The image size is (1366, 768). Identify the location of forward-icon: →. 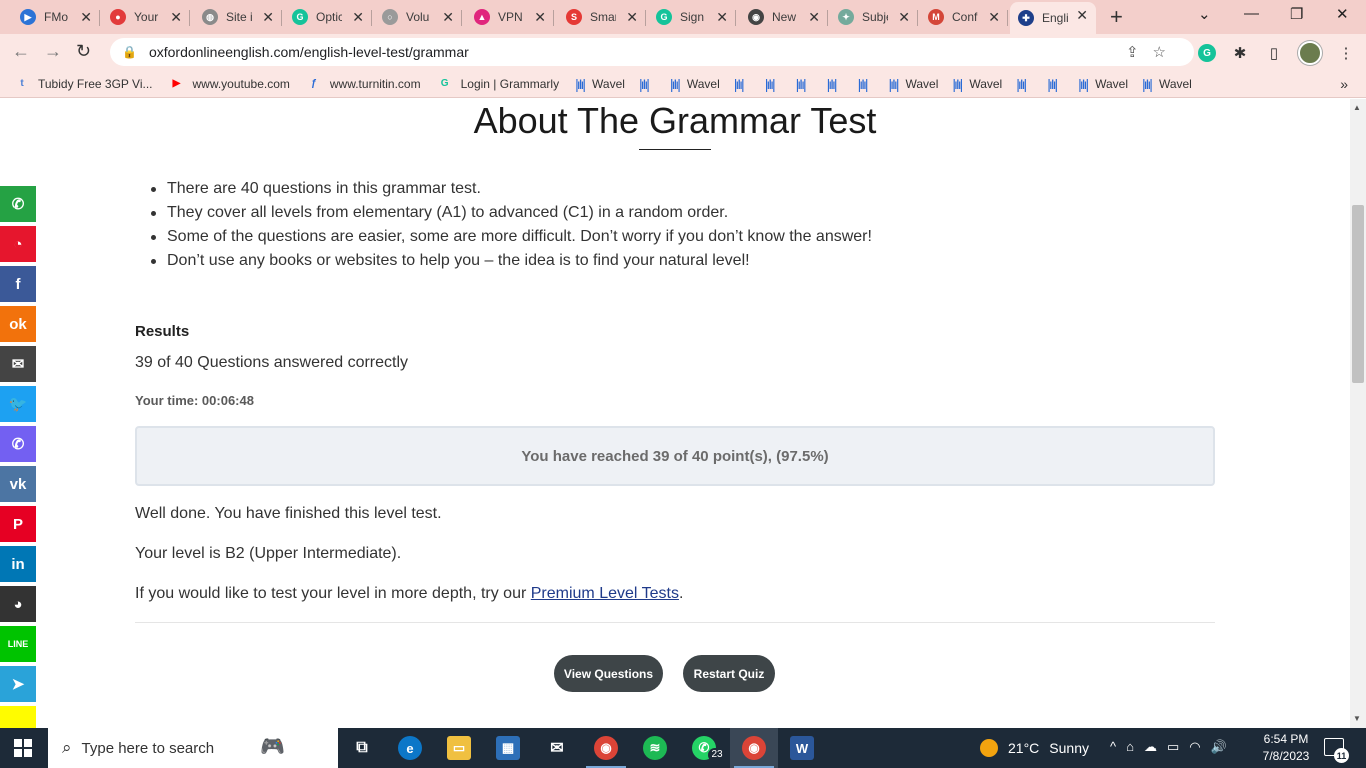
(53, 51).